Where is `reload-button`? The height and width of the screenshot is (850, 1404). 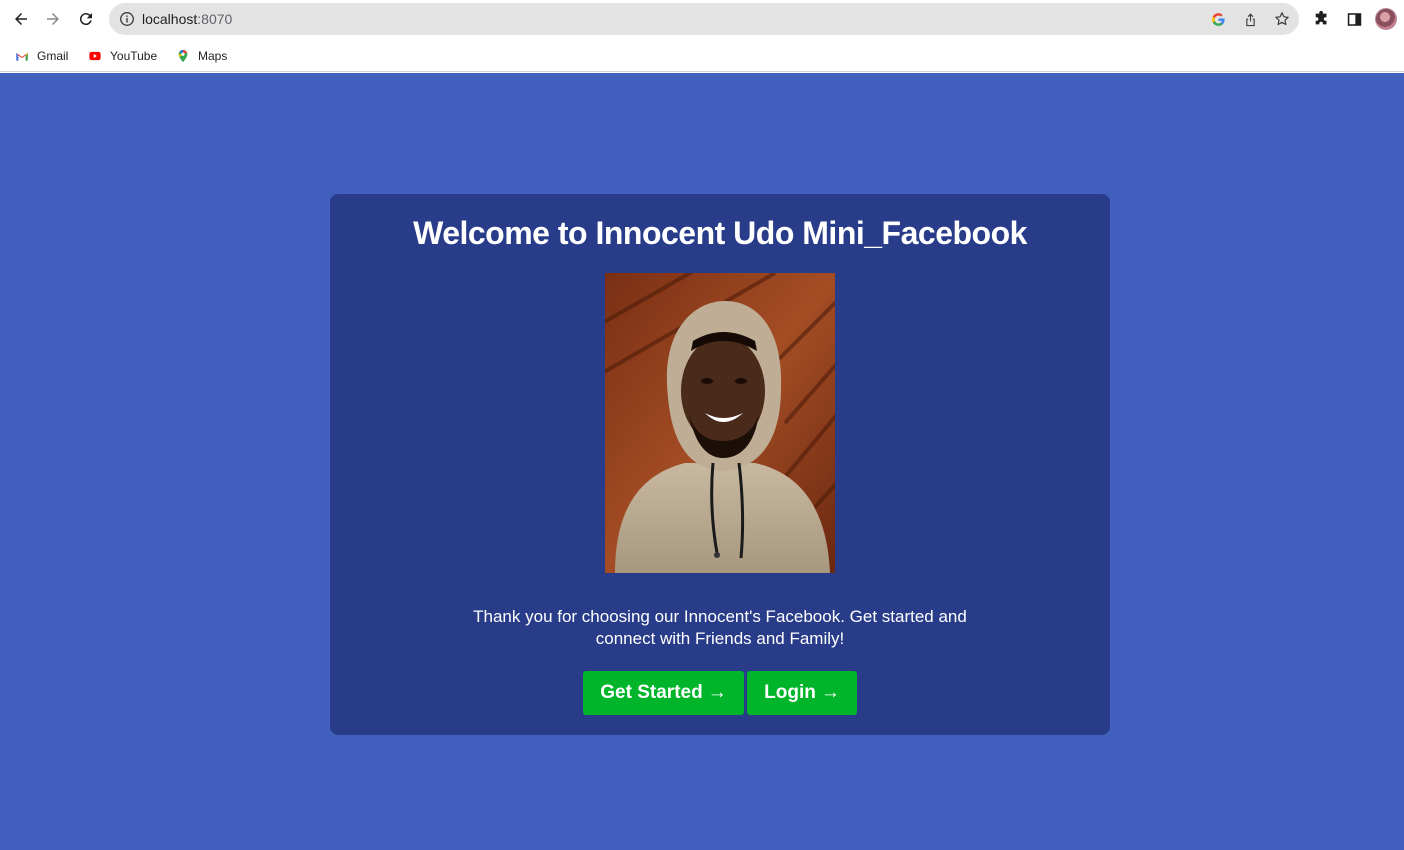 reload-button is located at coordinates (86, 19).